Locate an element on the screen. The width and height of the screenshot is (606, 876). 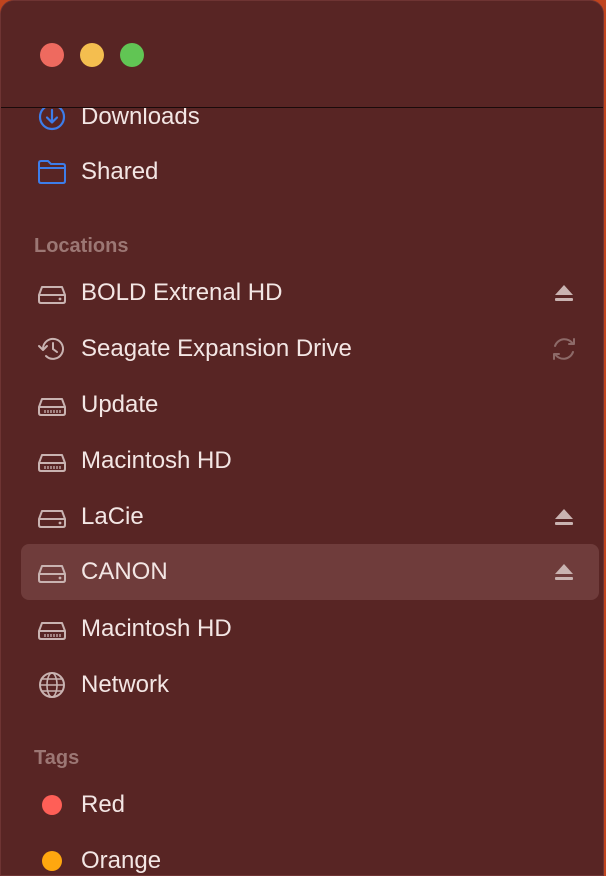
sidebar-item-label: Orange is located at coordinates (121, 860).